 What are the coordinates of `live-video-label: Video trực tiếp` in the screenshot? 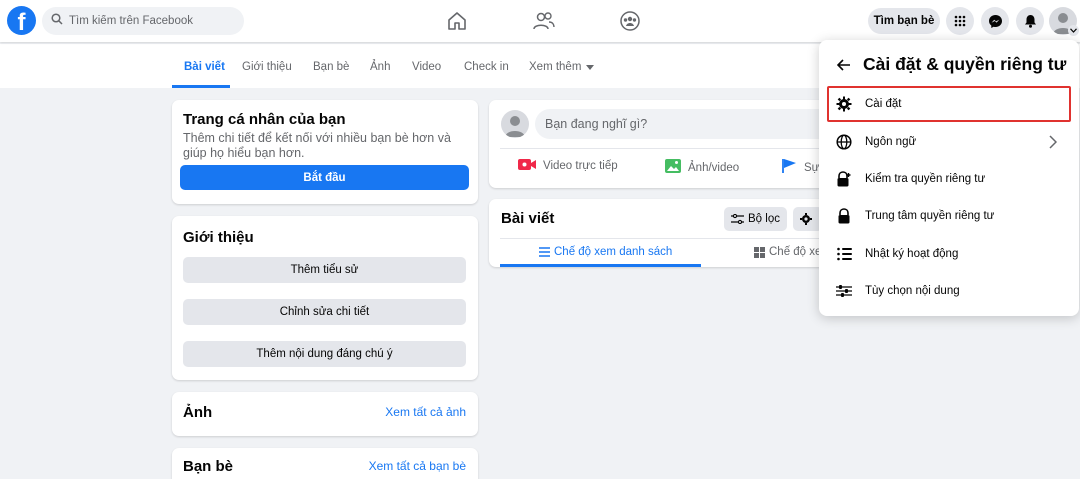 It's located at (580, 166).